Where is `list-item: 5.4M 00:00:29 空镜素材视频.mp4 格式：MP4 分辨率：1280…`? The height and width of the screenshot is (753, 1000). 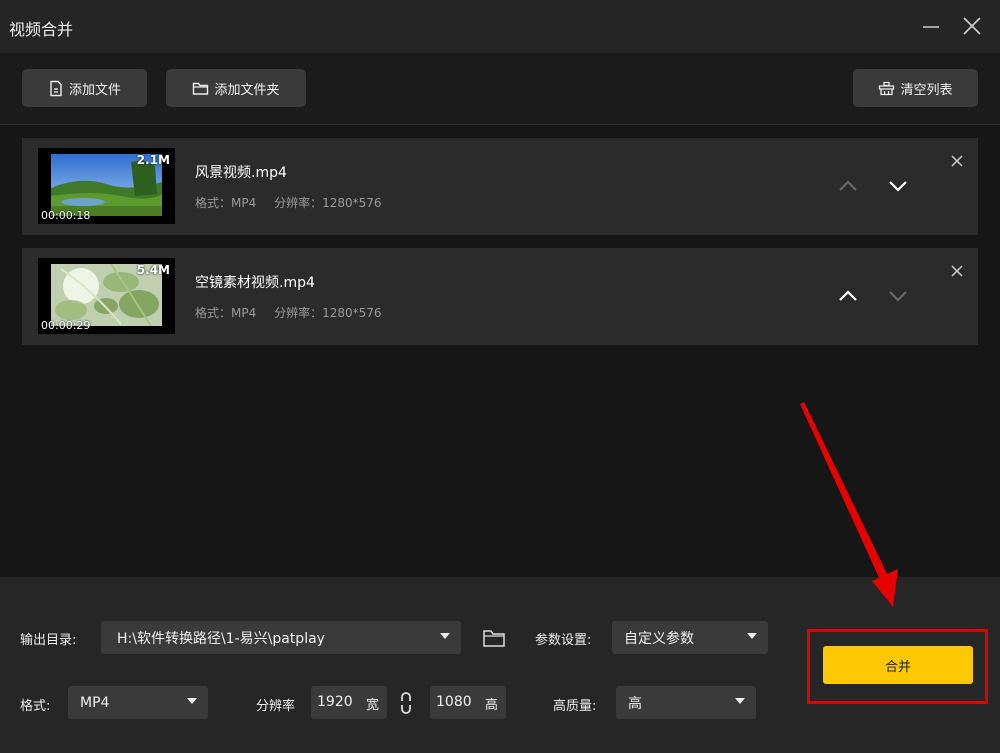
list-item: 5.4M 00:00:29 空镜素材视频.mp4 格式：MP4 分辨率：1280… is located at coordinates (500, 296).